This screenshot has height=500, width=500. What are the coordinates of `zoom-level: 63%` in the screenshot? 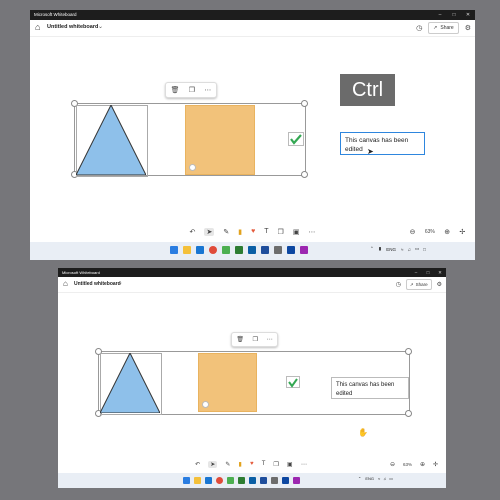 It's located at (407, 464).